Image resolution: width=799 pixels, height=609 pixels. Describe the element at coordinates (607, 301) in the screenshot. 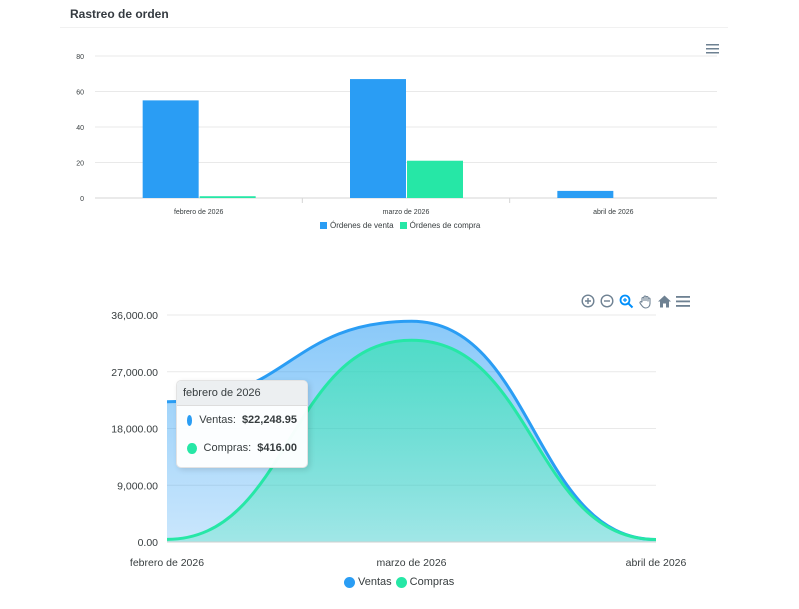

I see `zoom-out-icon` at that location.